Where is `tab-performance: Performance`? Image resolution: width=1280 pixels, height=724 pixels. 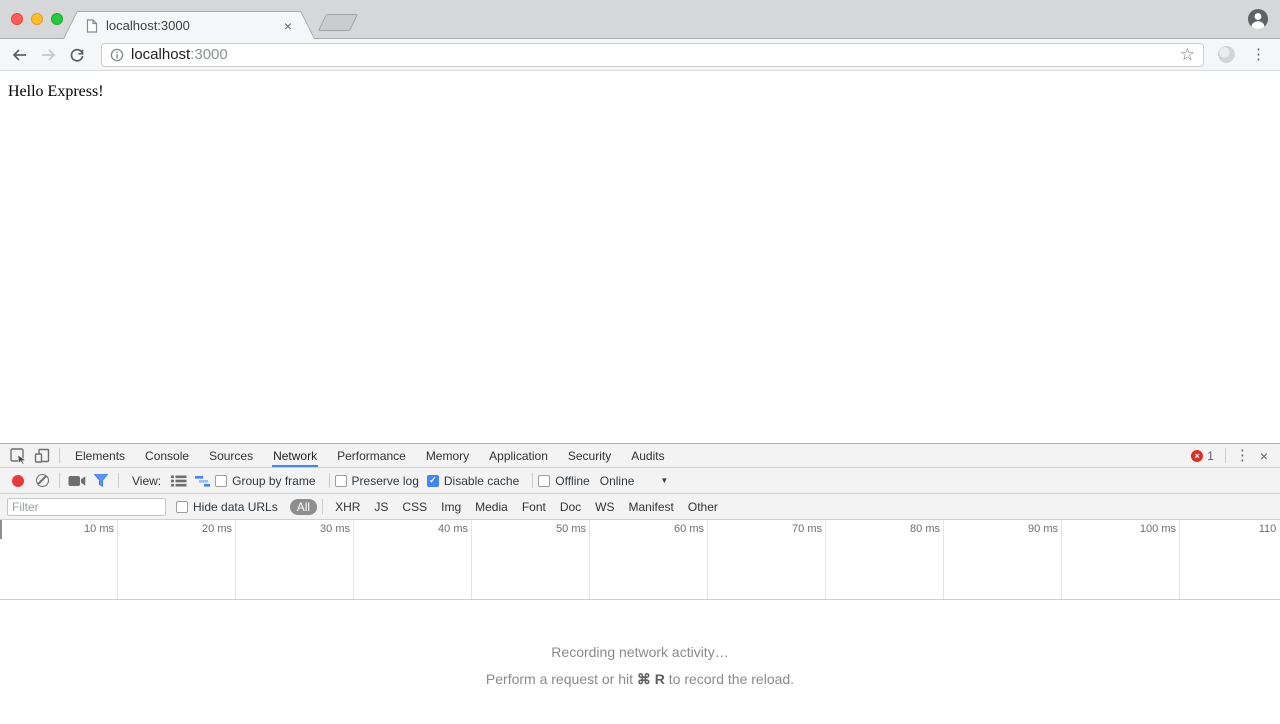 tab-performance: Performance is located at coordinates (371, 455).